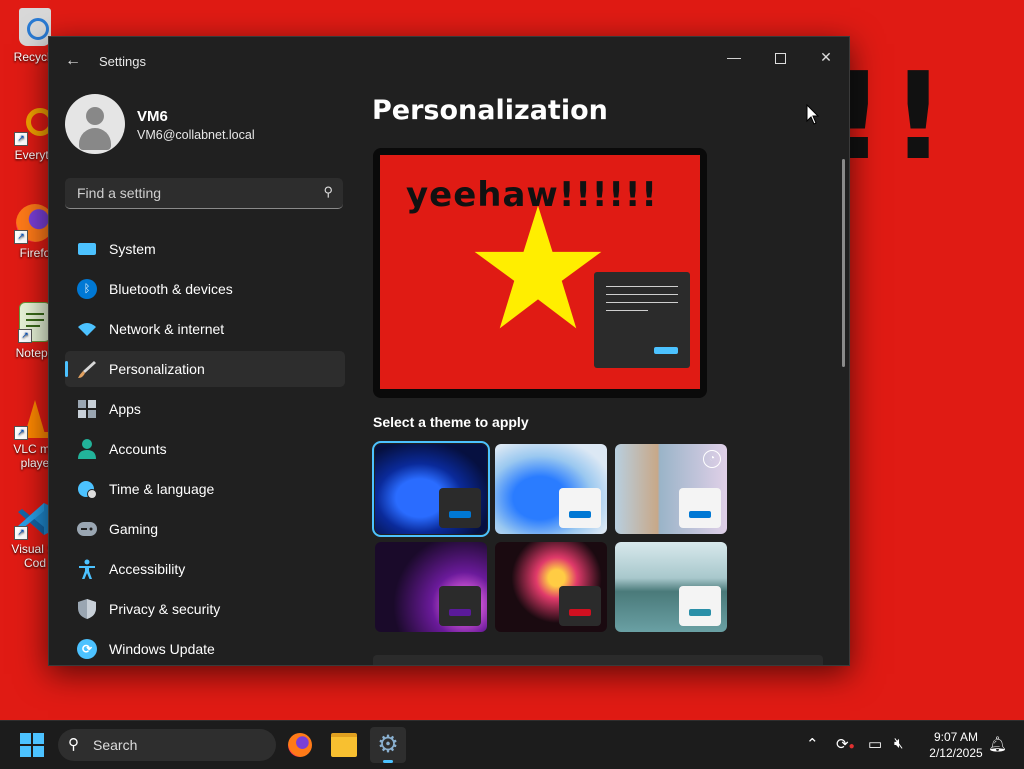 This screenshot has height=769, width=1024. I want to click on user-email: VM6@collabnet.local, so click(196, 135).